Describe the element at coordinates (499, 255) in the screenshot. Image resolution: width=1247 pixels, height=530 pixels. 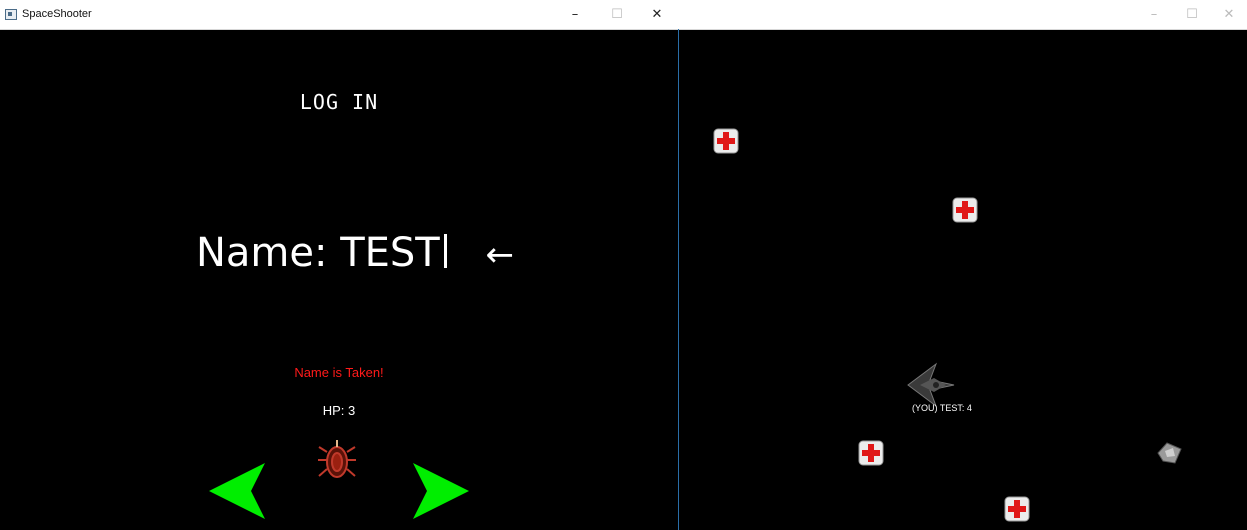
I see `backspace-arrow-icon: ←` at that location.